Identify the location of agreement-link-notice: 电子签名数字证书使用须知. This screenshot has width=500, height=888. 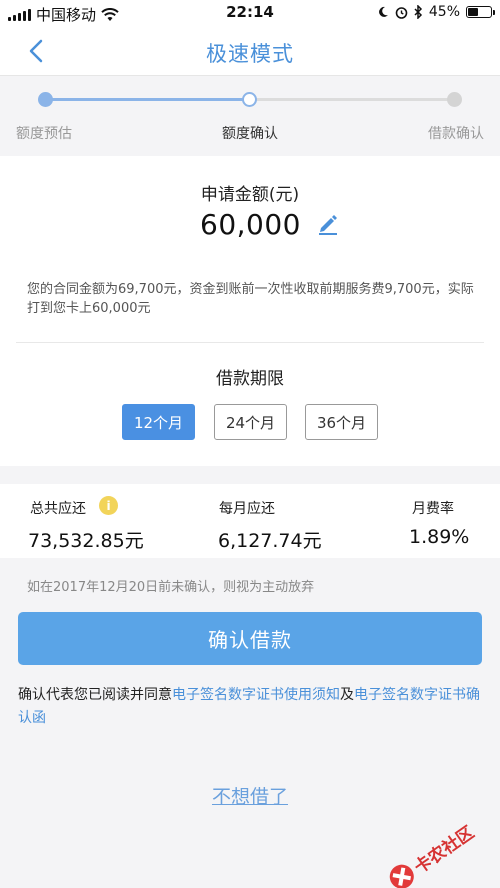
(256, 695).